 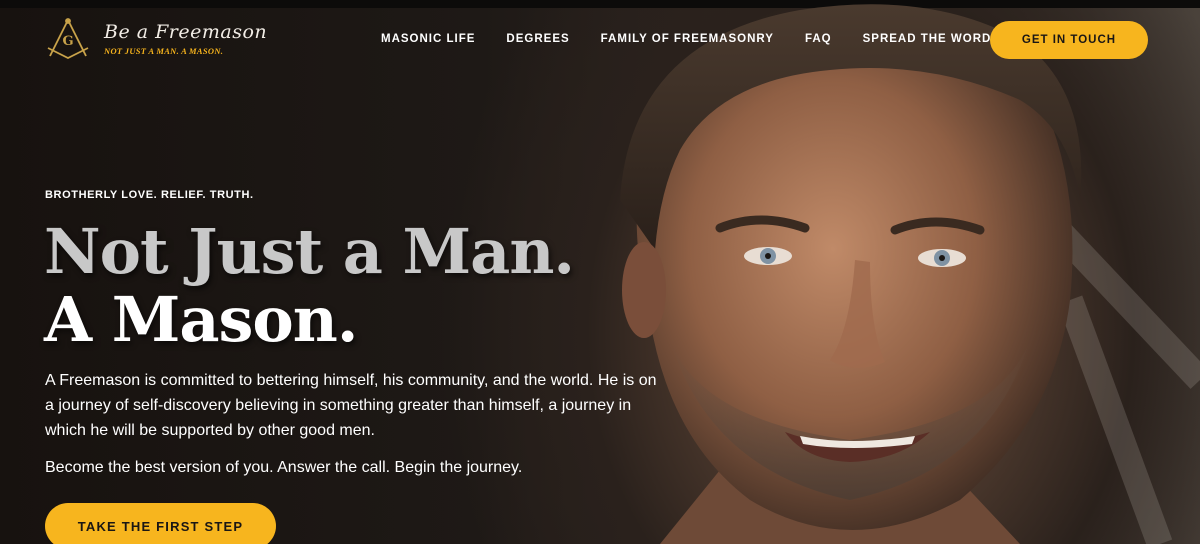 I want to click on hero-headline: Not Just a Man. A Mason., so click(x=309, y=285).